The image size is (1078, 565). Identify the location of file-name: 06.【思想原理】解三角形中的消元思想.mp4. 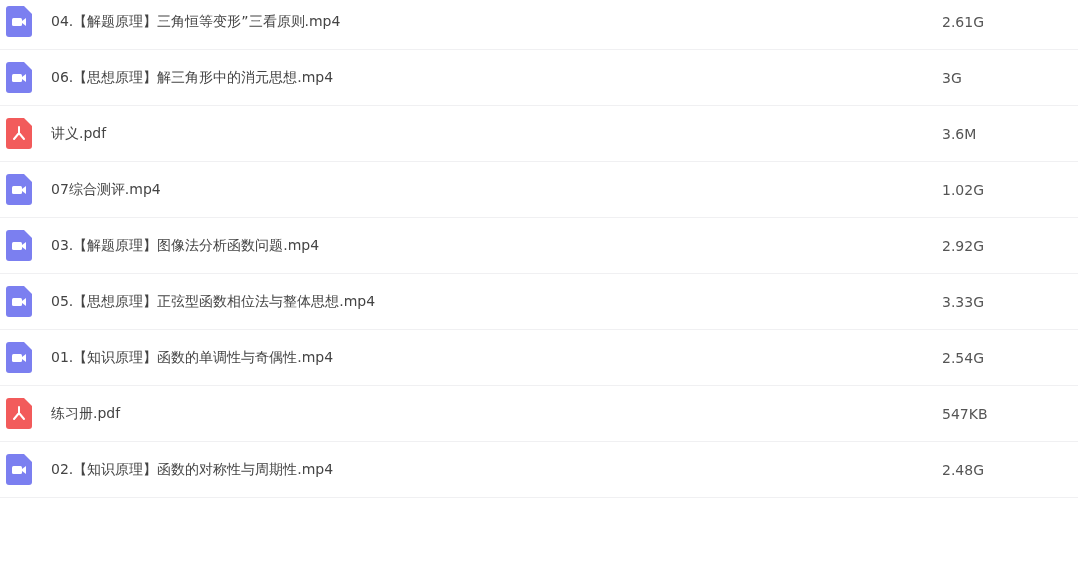
(193, 77).